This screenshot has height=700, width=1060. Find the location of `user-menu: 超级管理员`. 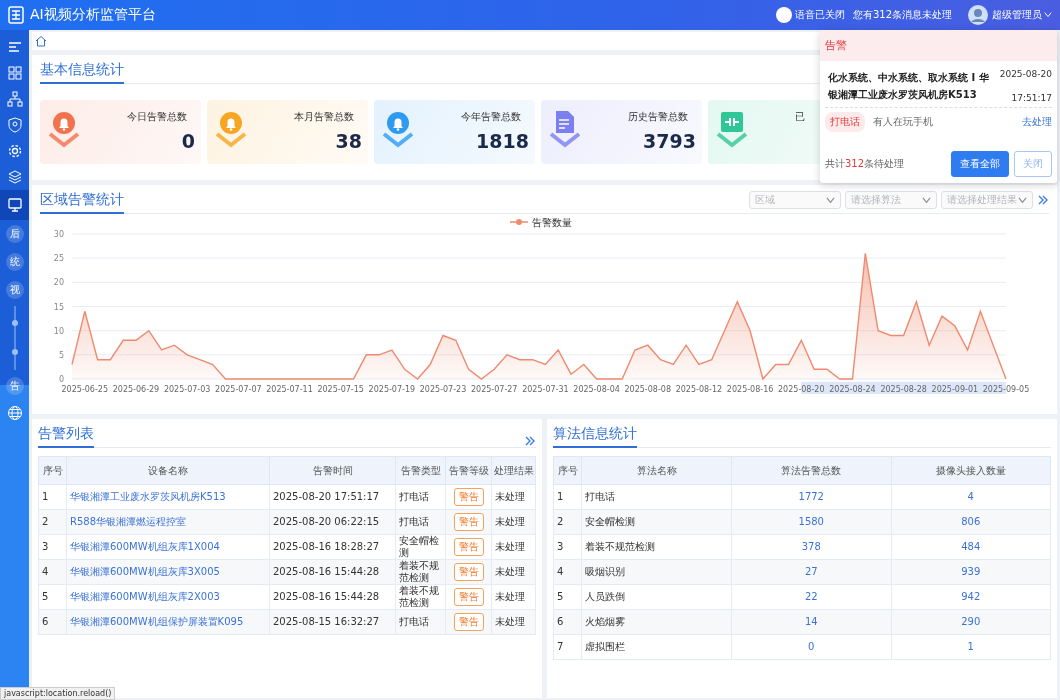

user-menu: 超级管理员 is located at coordinates (1022, 15).